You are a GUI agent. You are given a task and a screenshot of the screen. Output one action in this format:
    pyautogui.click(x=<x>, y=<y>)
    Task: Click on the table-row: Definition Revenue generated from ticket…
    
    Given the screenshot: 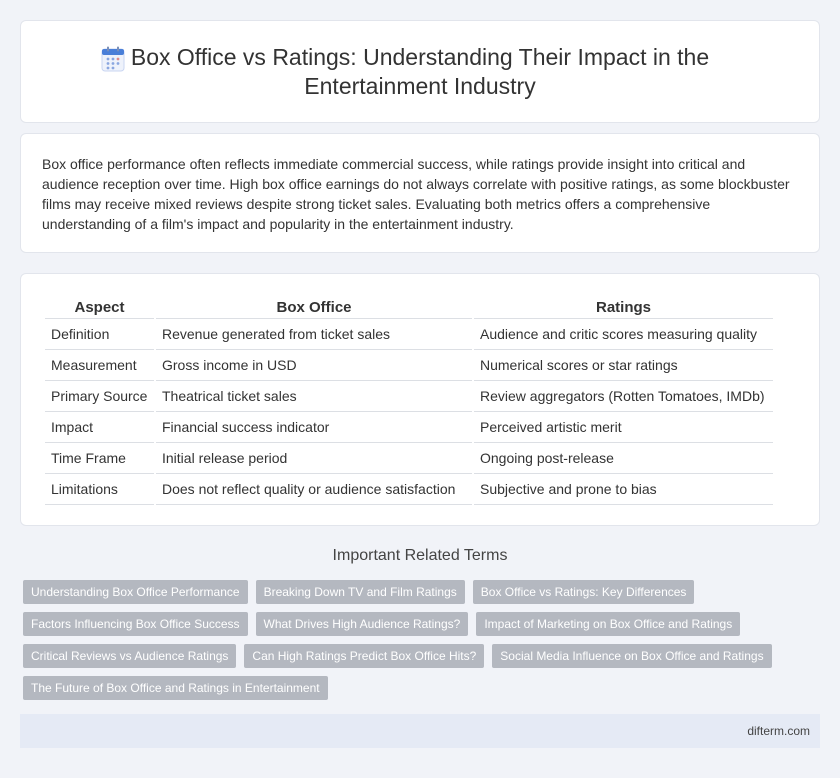 What is the action you would take?
    pyautogui.click(x=409, y=334)
    